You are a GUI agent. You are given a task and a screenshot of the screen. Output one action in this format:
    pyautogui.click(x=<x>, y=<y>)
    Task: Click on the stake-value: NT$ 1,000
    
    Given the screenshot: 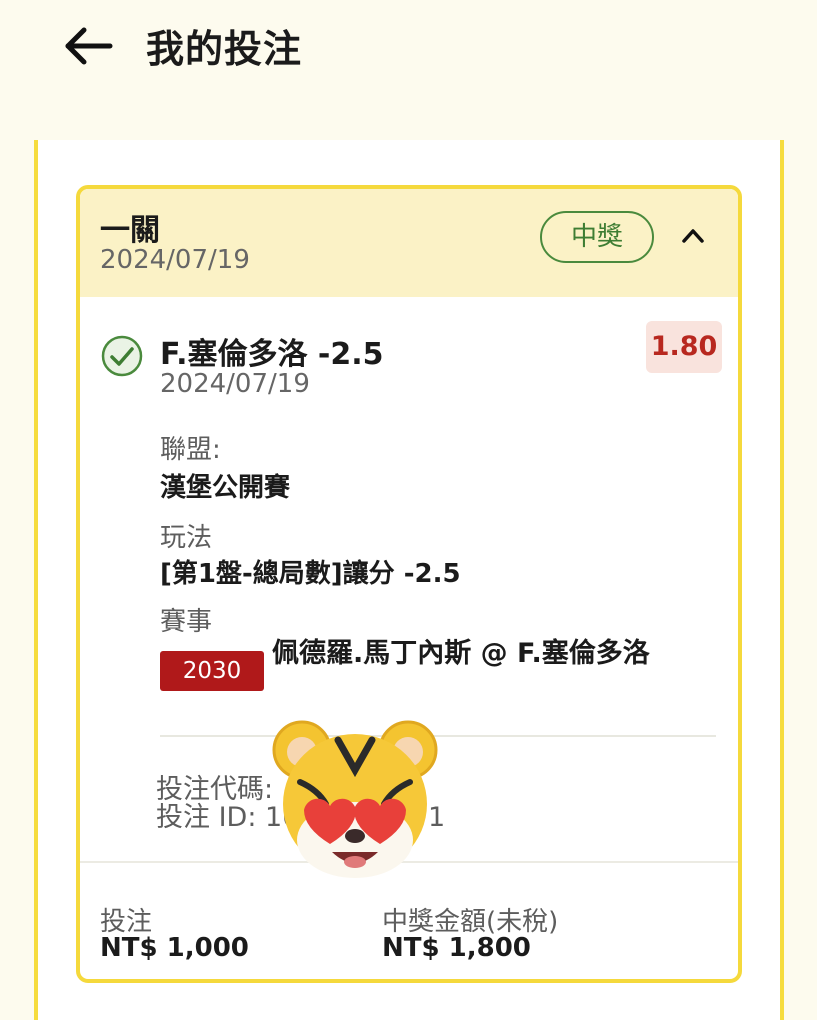 What is the action you would take?
    pyautogui.click(x=174, y=948)
    